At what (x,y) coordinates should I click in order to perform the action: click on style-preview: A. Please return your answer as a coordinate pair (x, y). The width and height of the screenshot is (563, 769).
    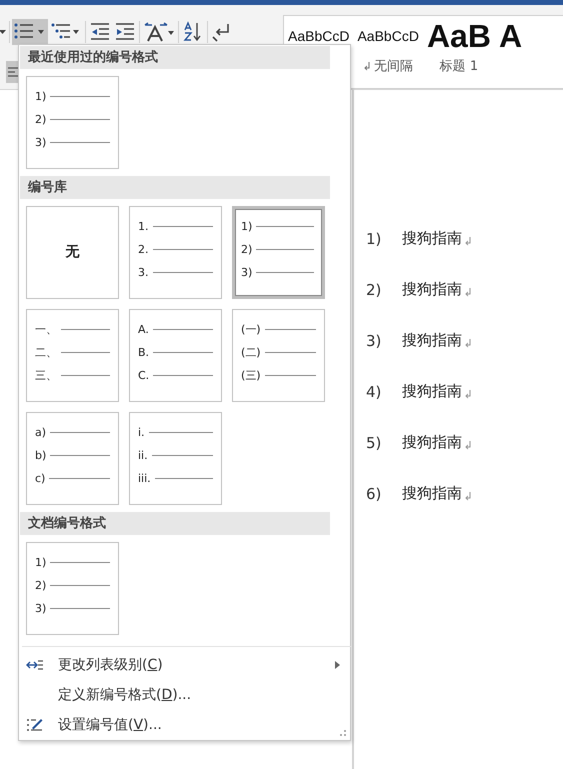
    Looking at the image, I should click on (510, 36).